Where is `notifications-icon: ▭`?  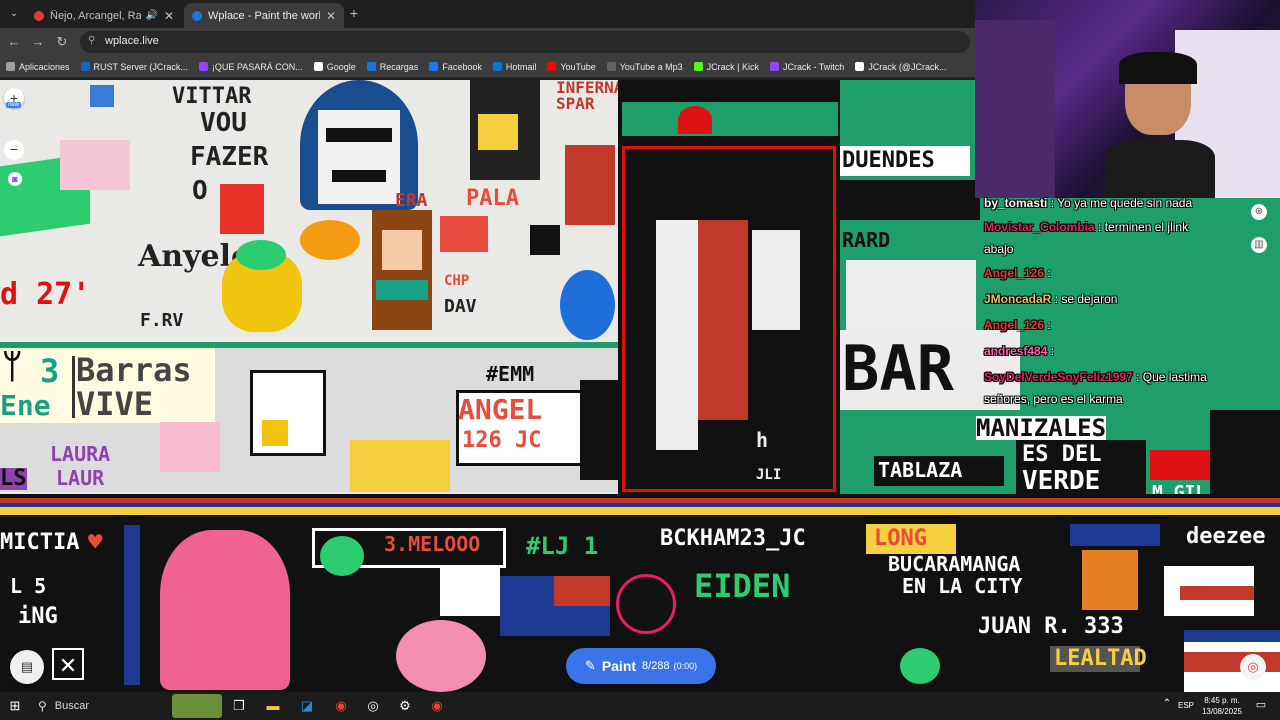
notifications-icon: ▭ is located at coordinates (1261, 704).